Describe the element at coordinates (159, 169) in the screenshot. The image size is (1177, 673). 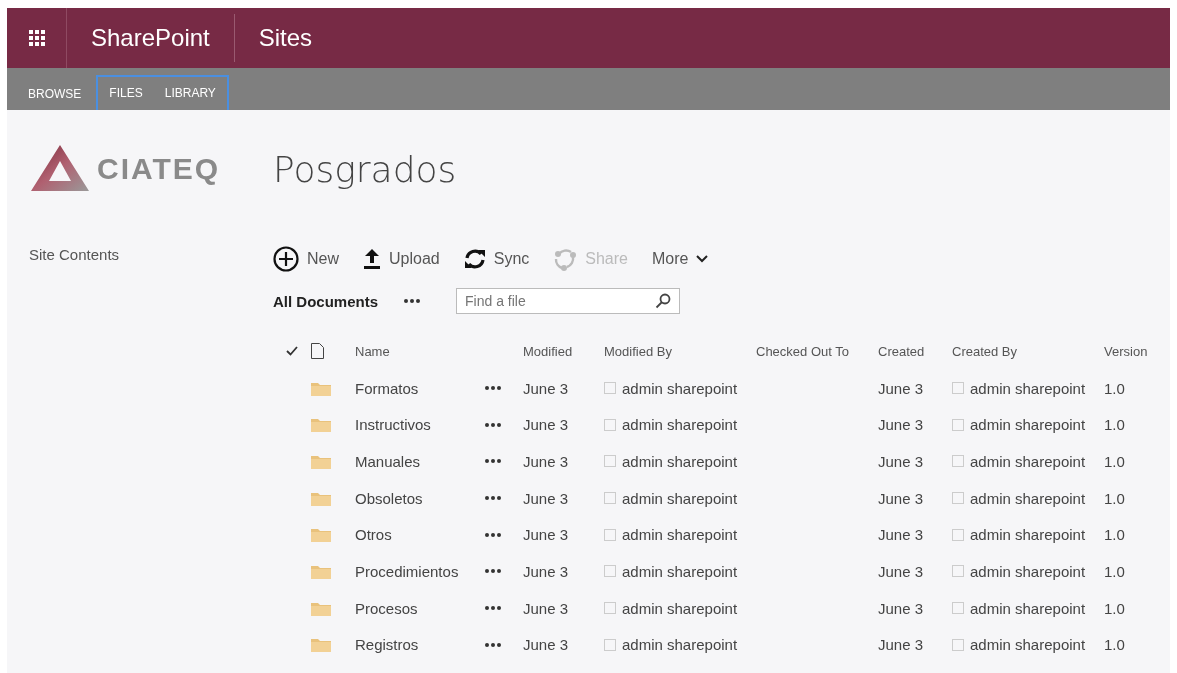
I see `logo-text: CIATEQ` at that location.